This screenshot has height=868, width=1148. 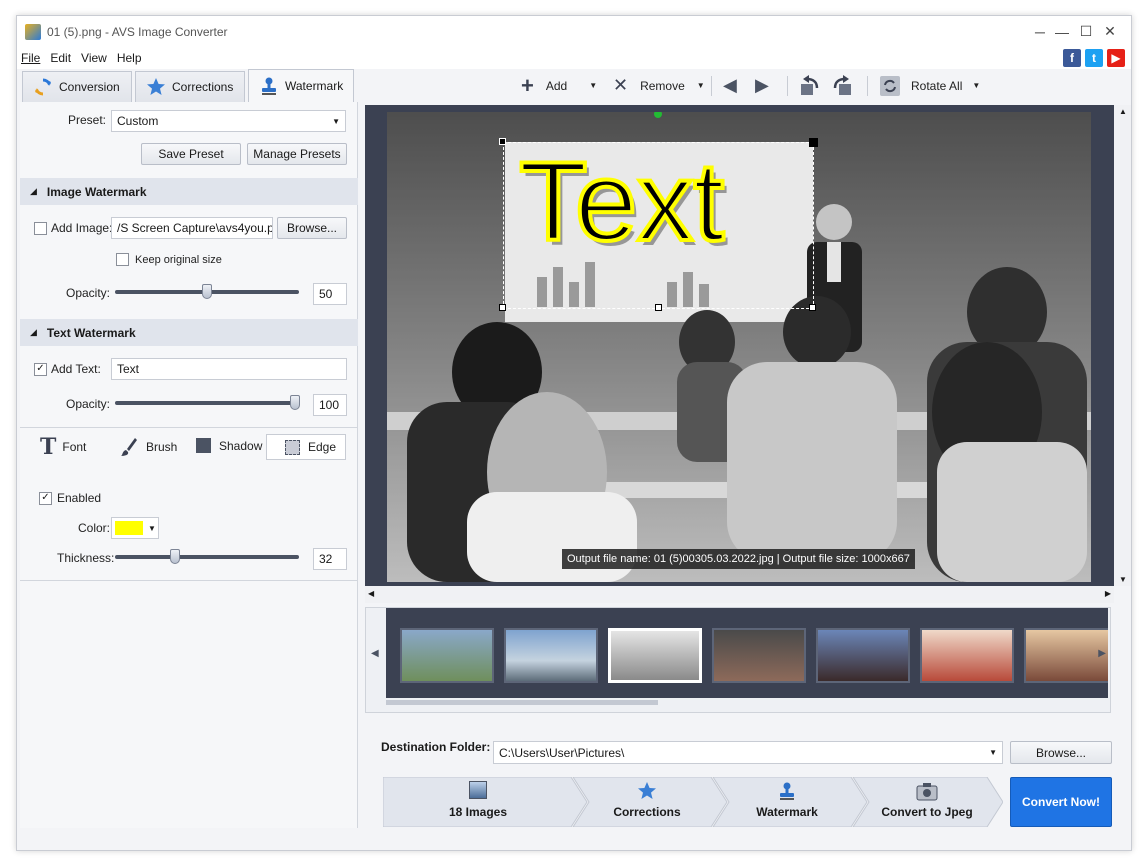 I want to click on convert-now-button: Convert Now!, so click(x=1061, y=802).